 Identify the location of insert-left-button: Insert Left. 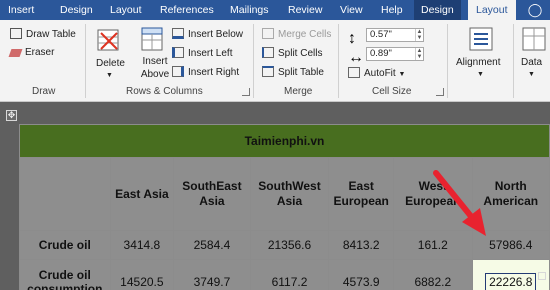
(202, 53).